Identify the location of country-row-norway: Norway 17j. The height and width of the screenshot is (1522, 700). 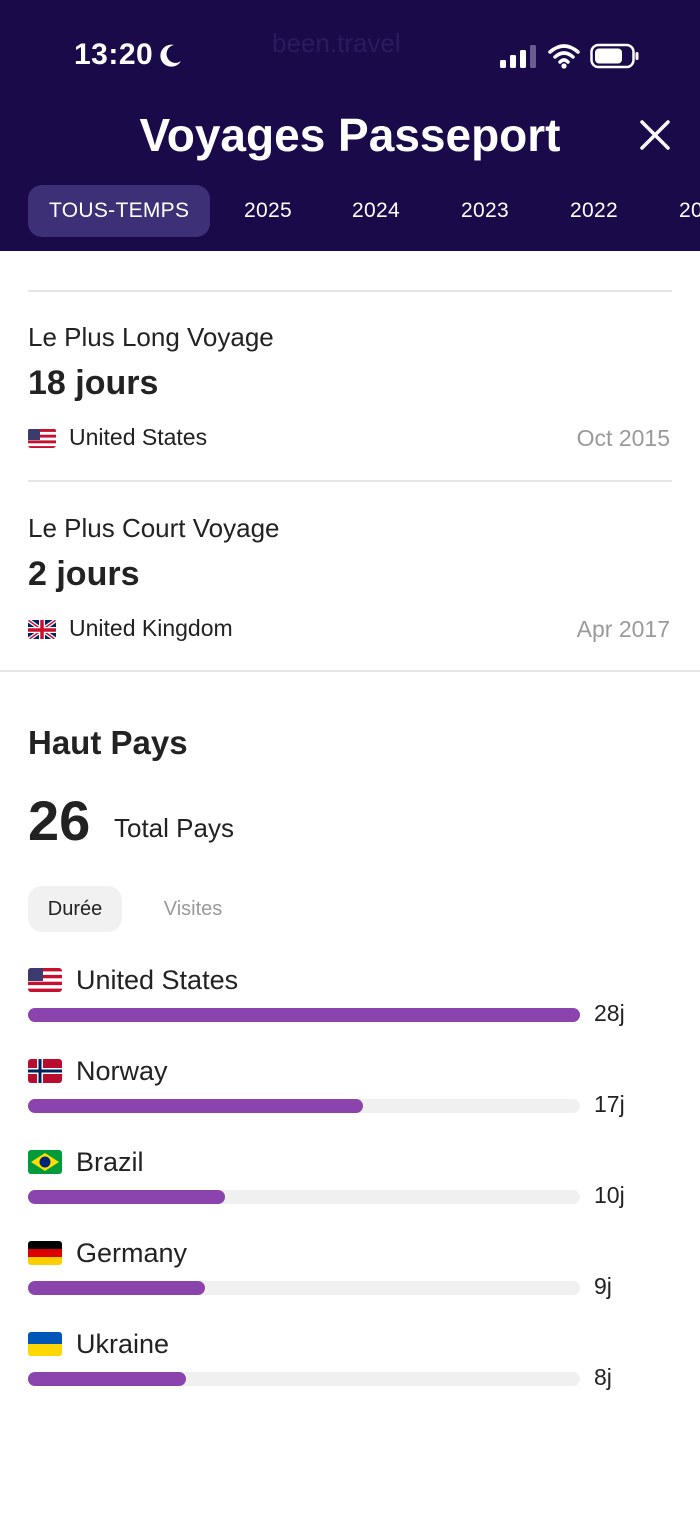
(348, 1093).